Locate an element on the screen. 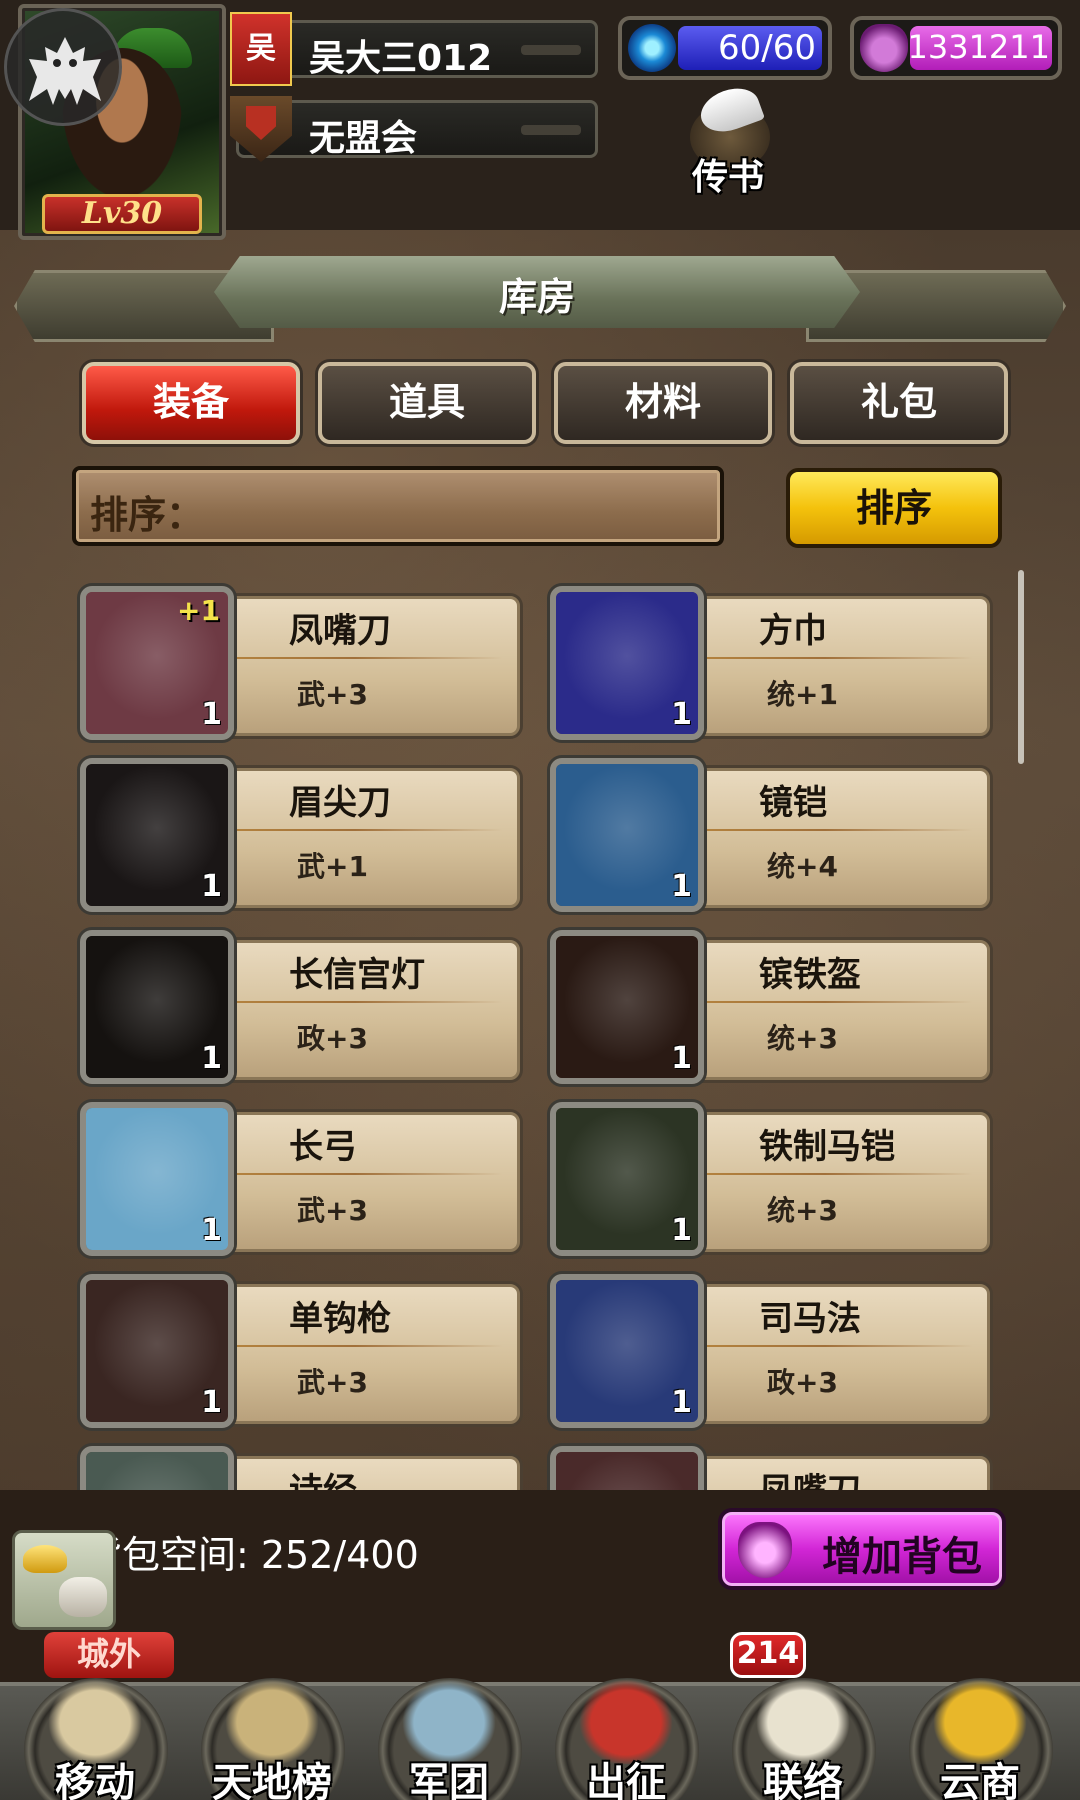 This screenshot has height=1800, width=1080. item-card: 凤嘴刀 is located at coordinates (825, 1473).